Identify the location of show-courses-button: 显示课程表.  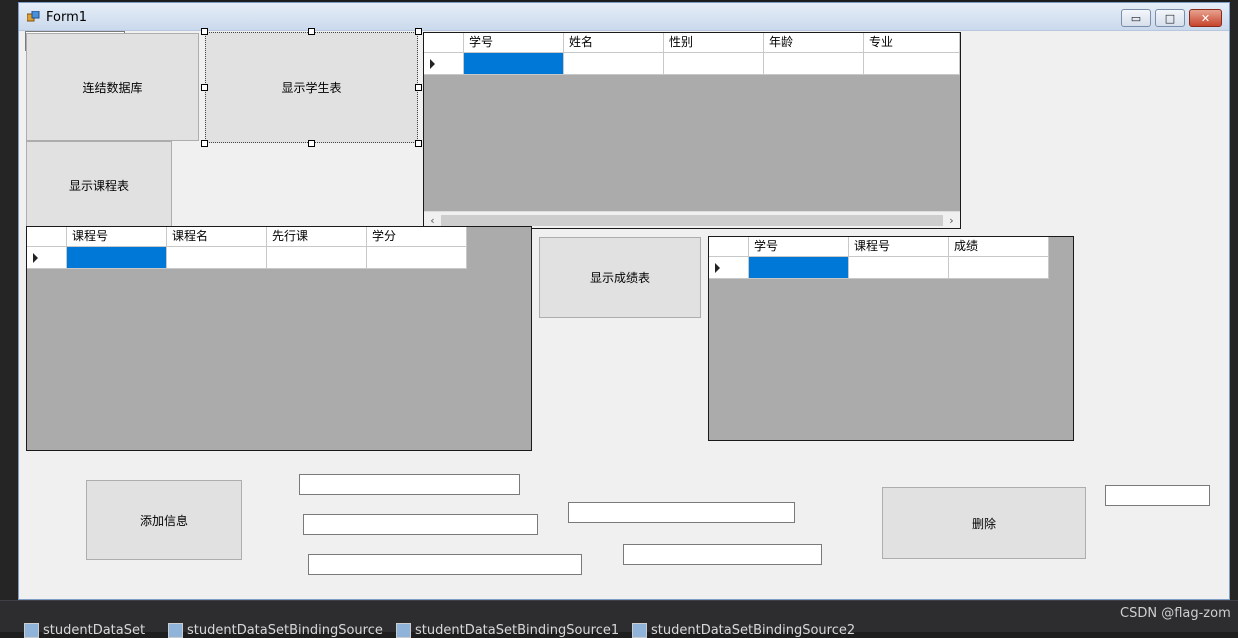
(99, 185).